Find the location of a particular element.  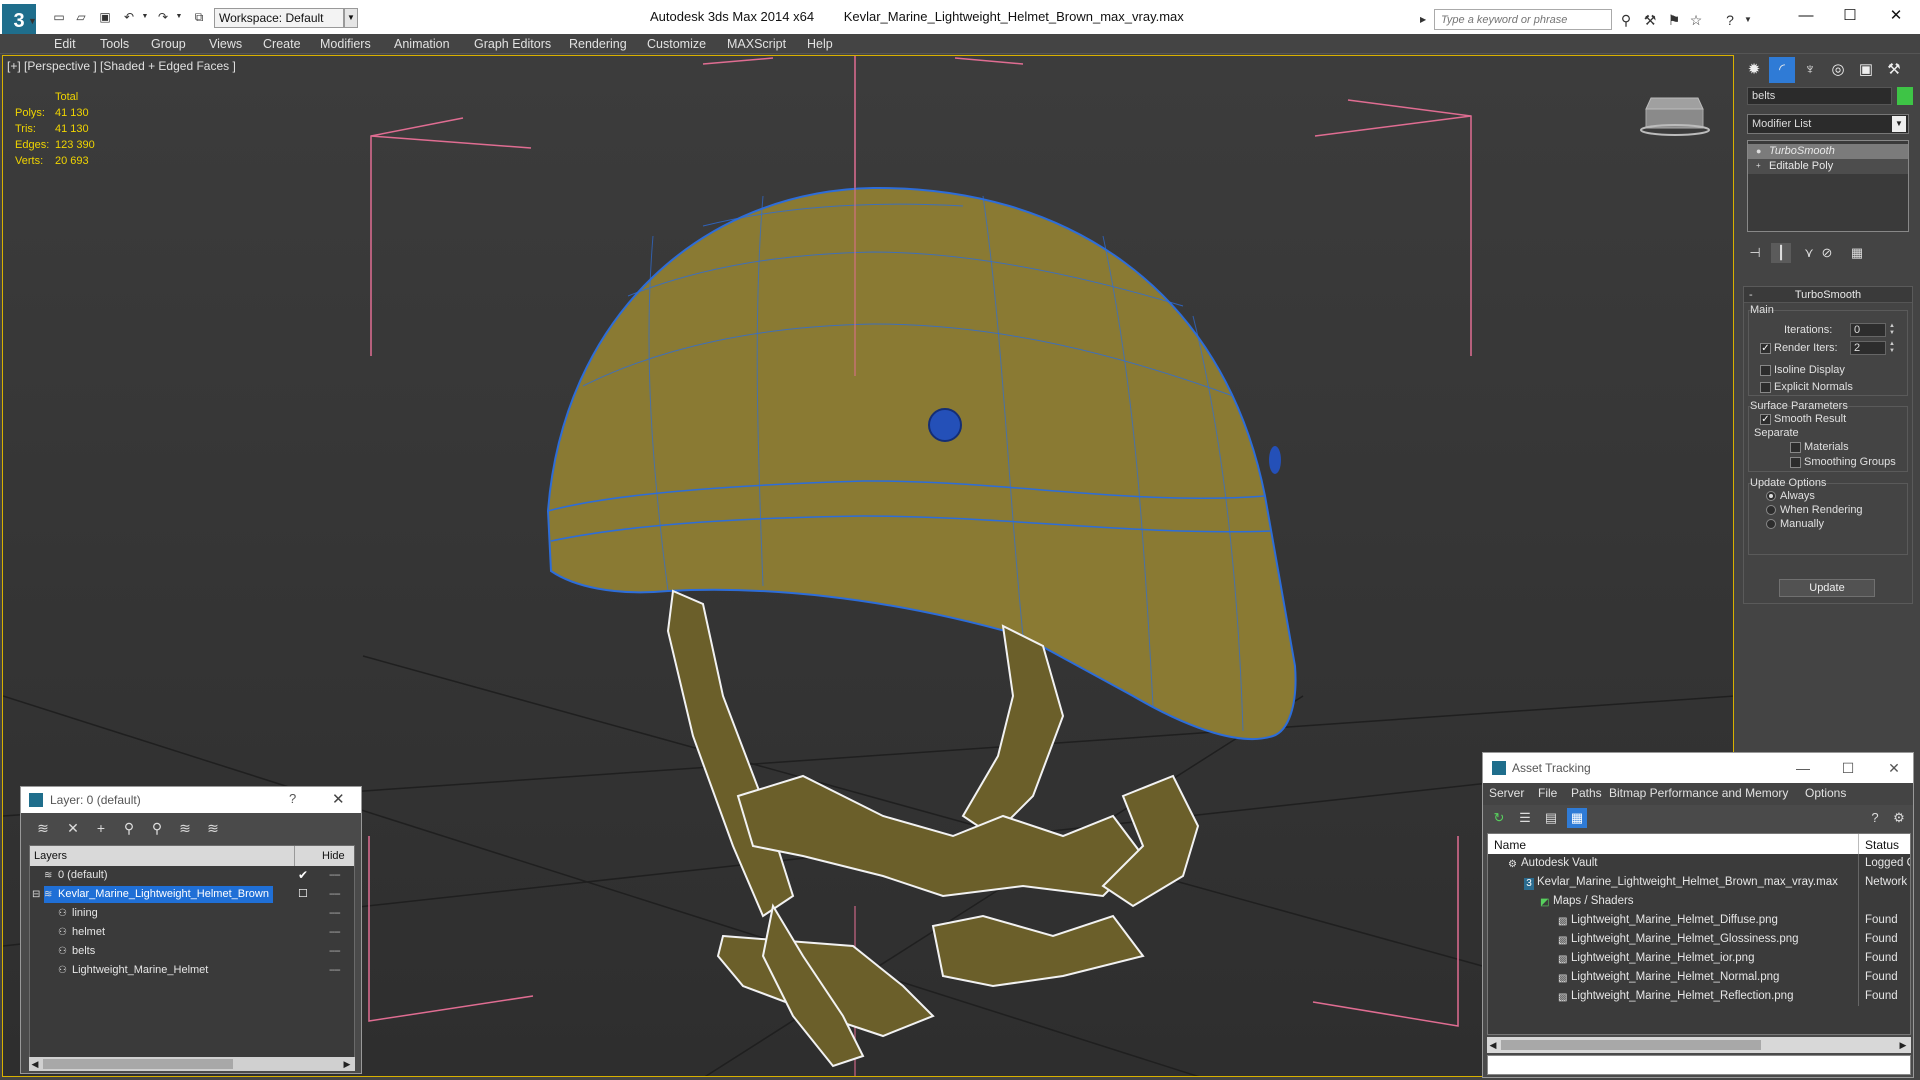

app-menu-arrow-icon: ▼ is located at coordinates (32, 21).